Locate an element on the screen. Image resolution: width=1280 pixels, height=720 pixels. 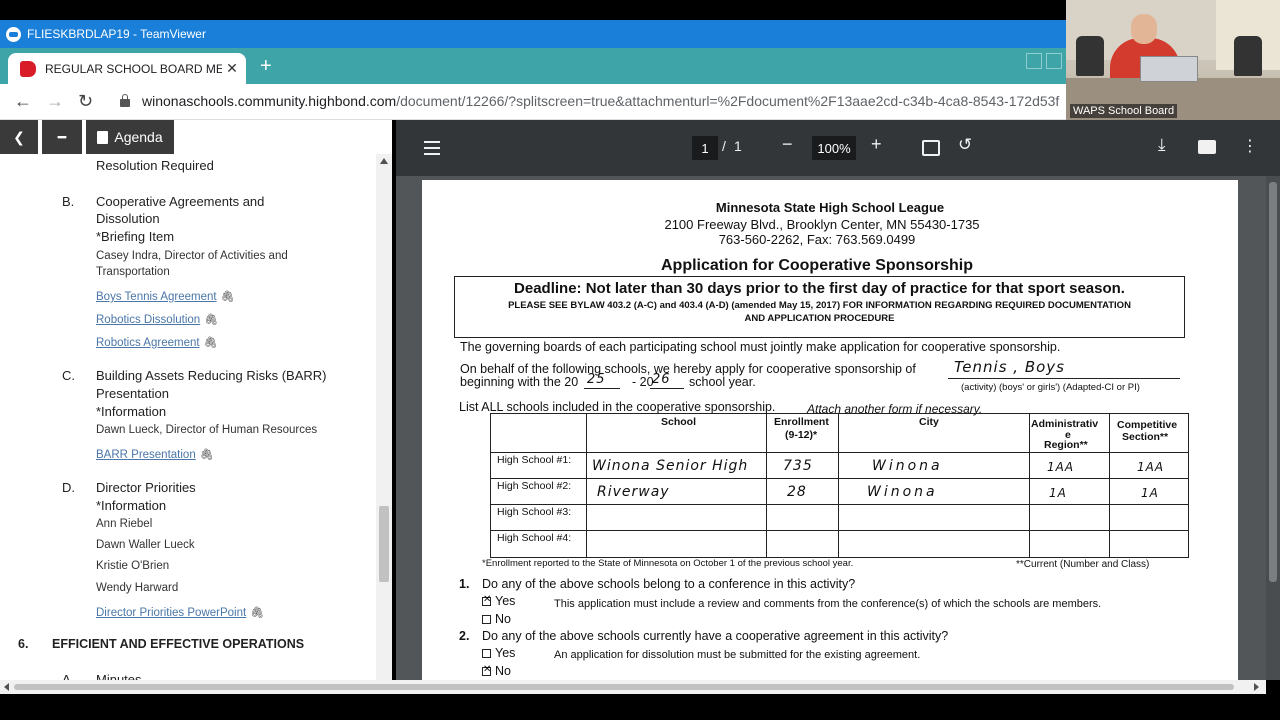
q2-yes-label: Yes is located at coordinates (505, 653).